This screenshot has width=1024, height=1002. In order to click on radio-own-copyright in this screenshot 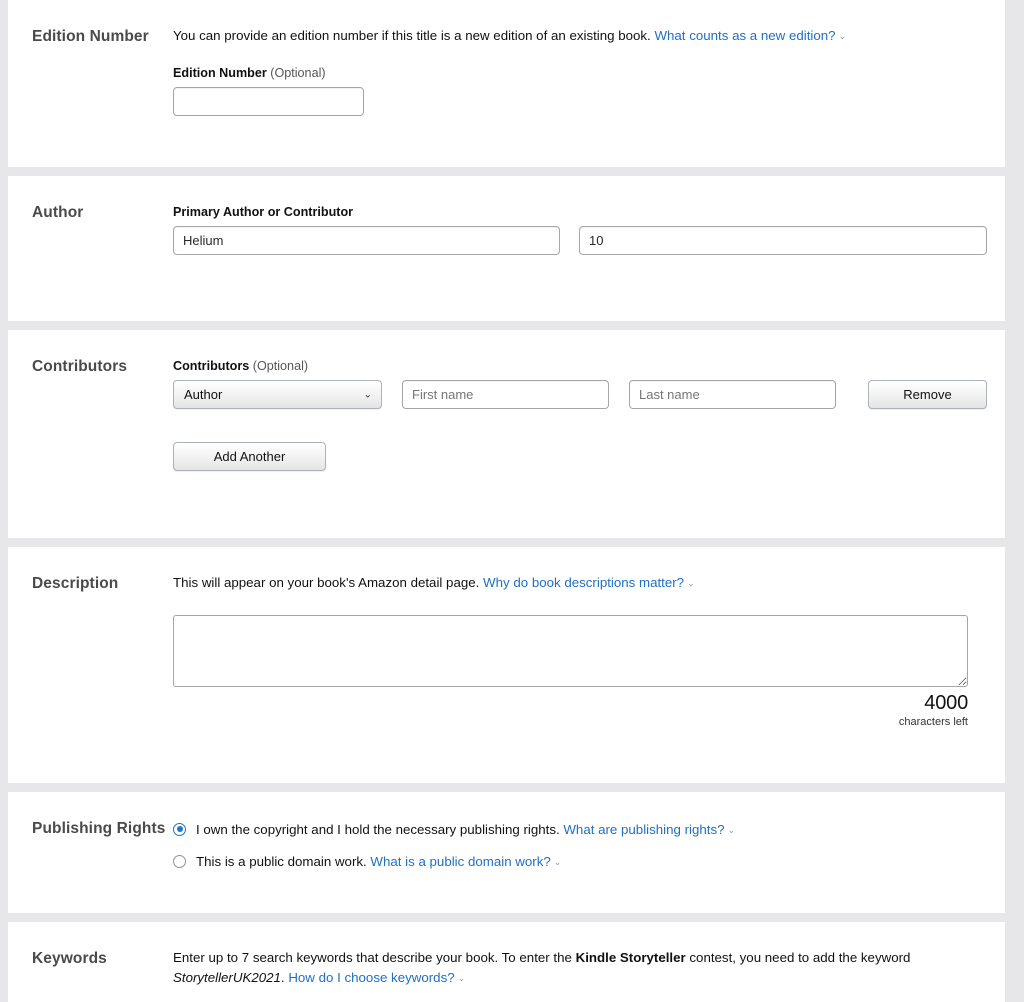, I will do `click(179, 829)`.